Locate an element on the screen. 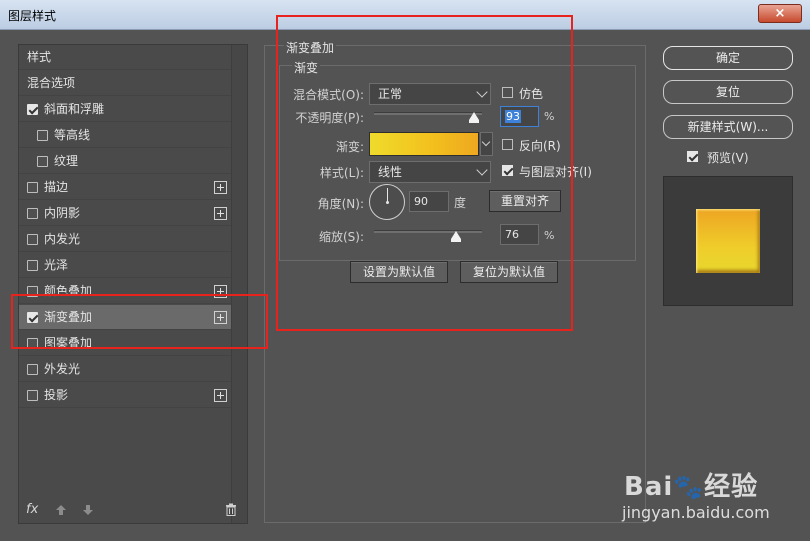 The image size is (810, 541). preview-checkbox is located at coordinates (692, 156).